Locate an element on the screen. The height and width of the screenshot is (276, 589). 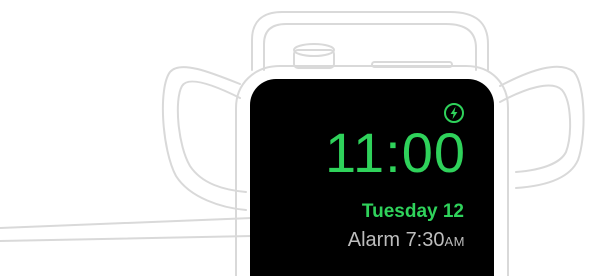
date-label: Tuesday 12 is located at coordinates (412, 211).